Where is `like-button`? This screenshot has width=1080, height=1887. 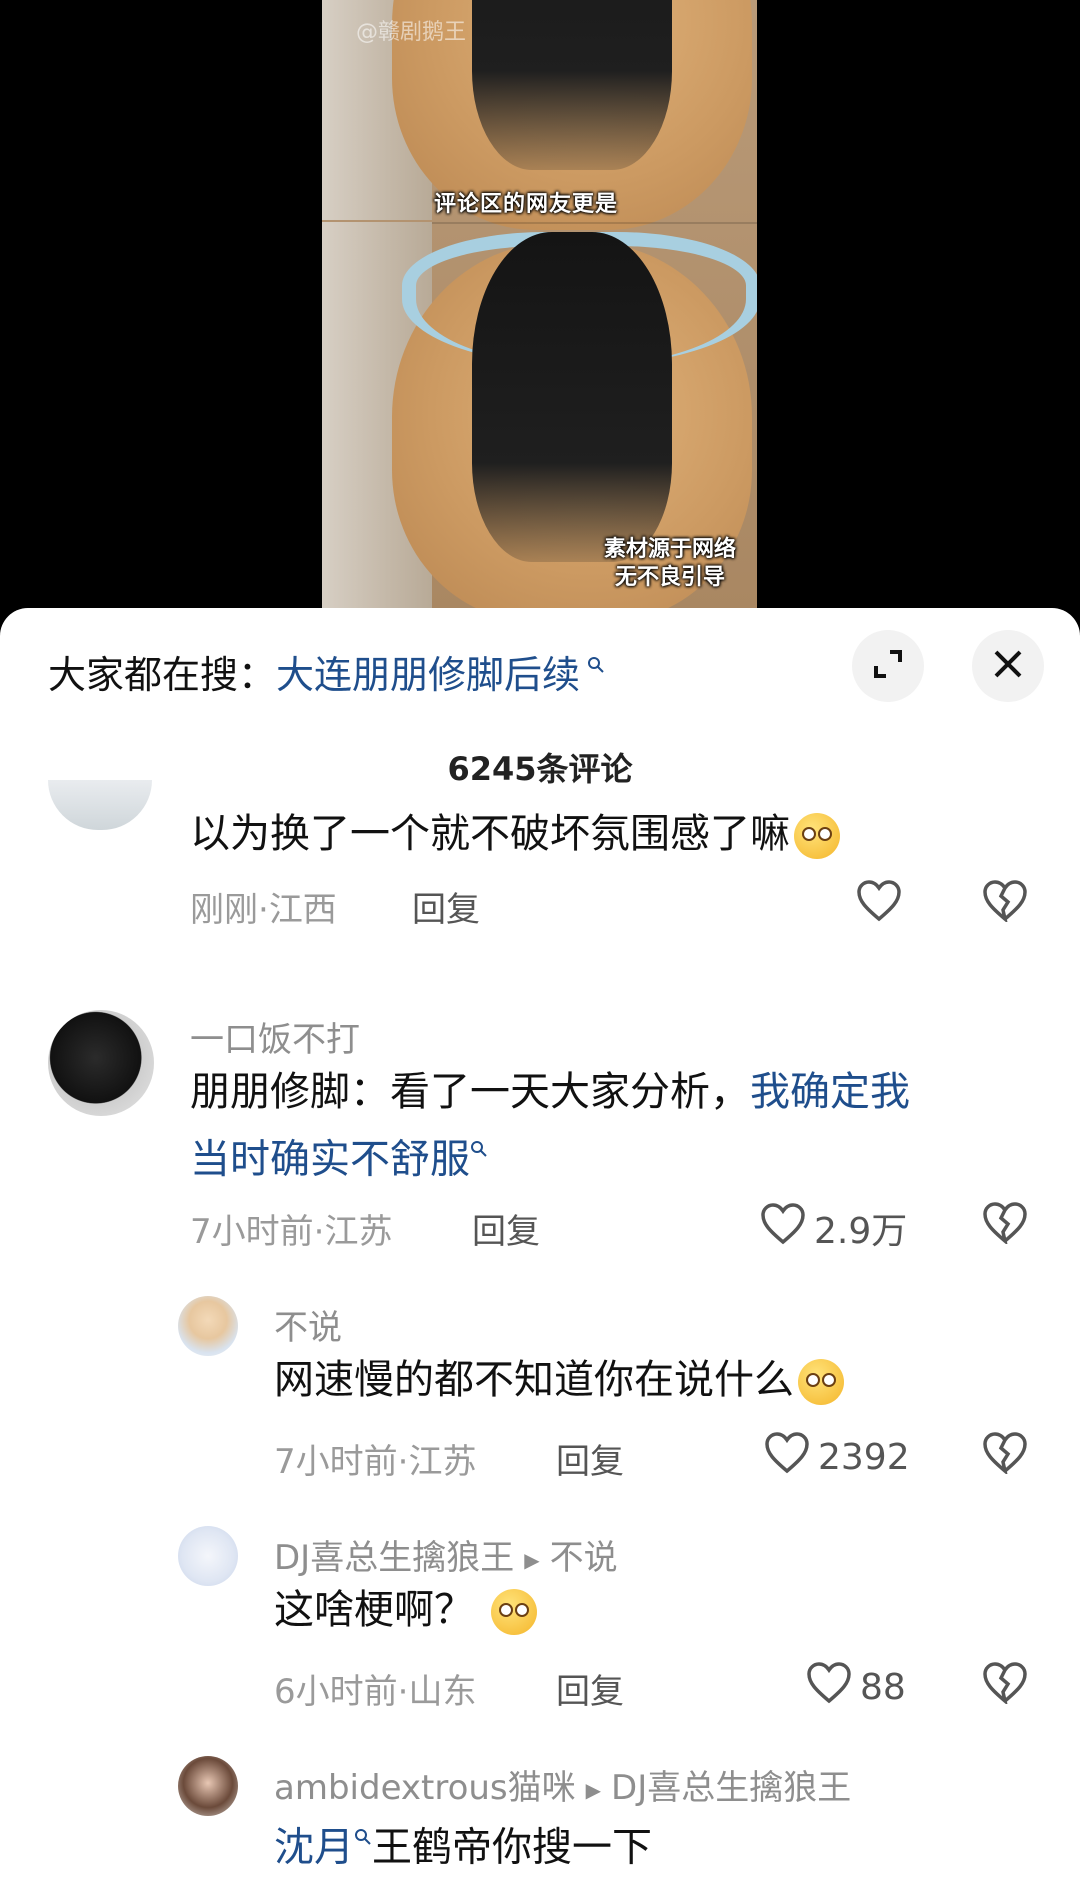
like-button is located at coordinates (879, 905).